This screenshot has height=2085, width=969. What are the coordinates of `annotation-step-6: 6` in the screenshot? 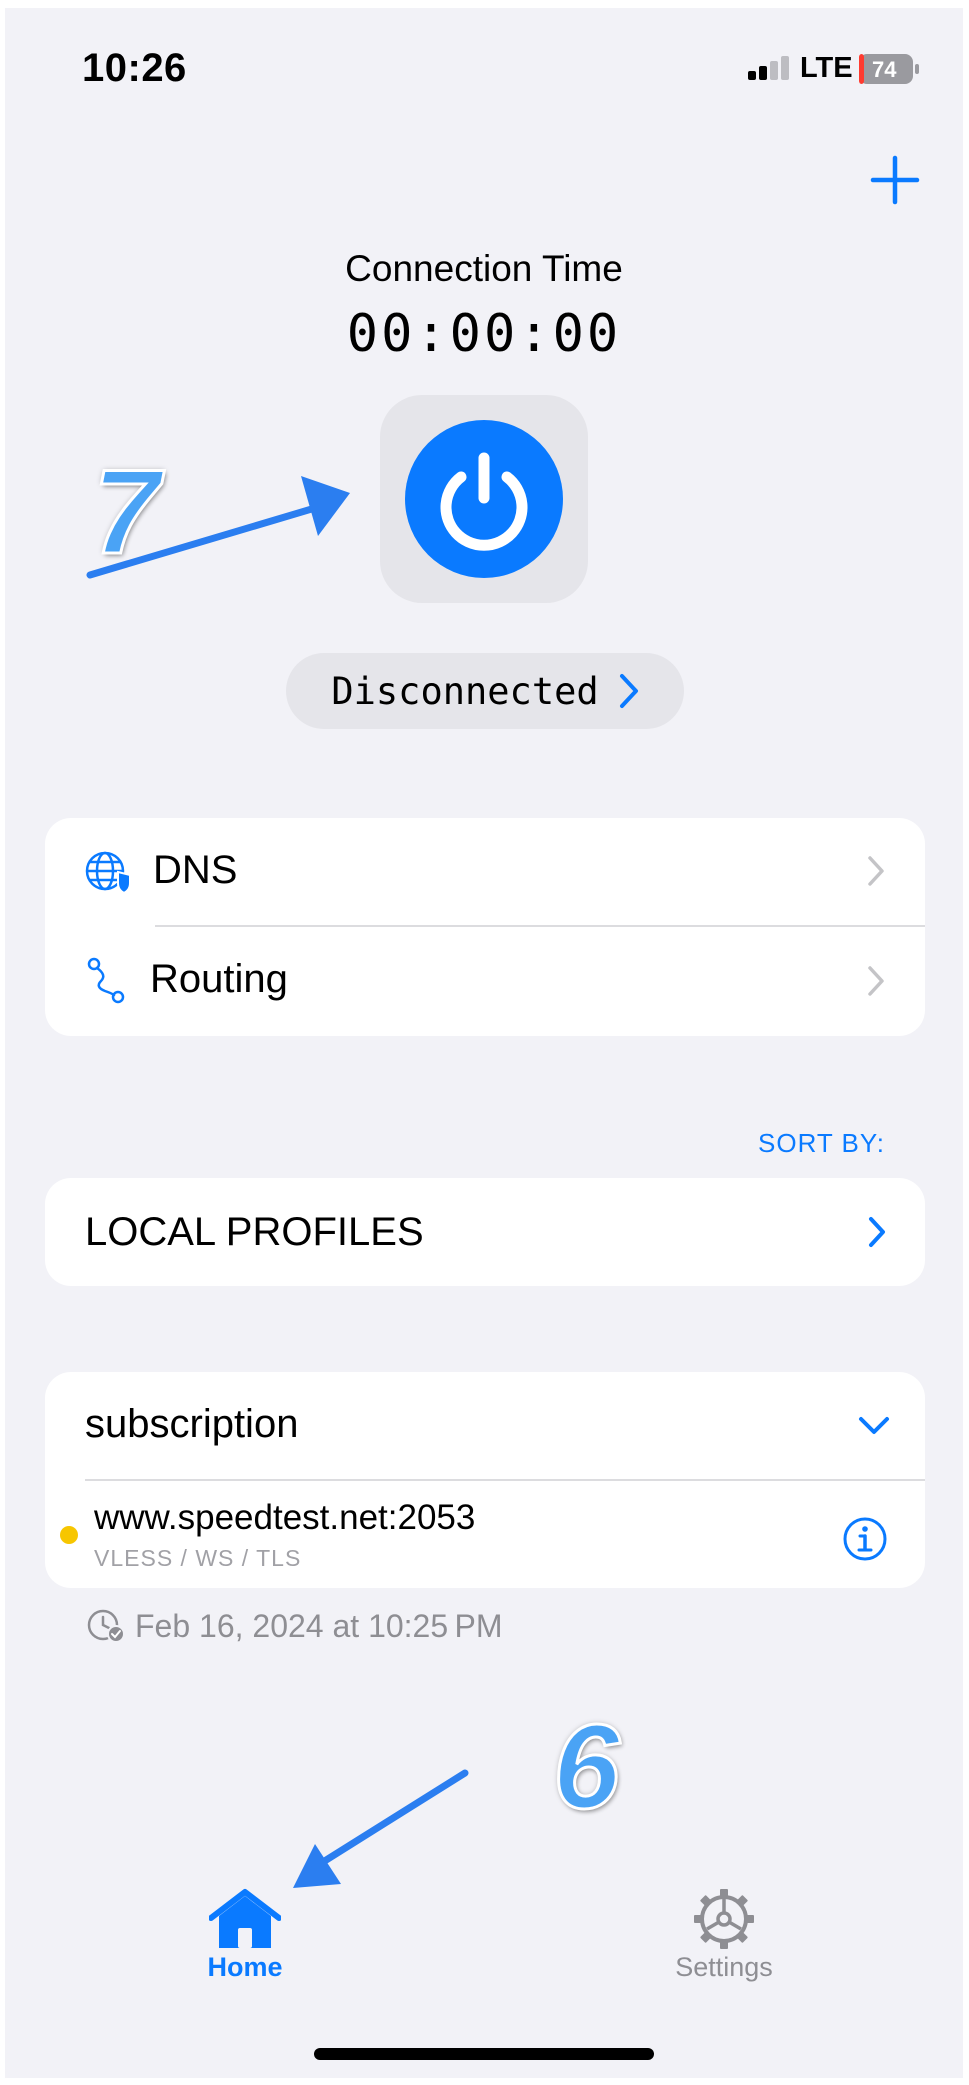 It's located at (587, 1767).